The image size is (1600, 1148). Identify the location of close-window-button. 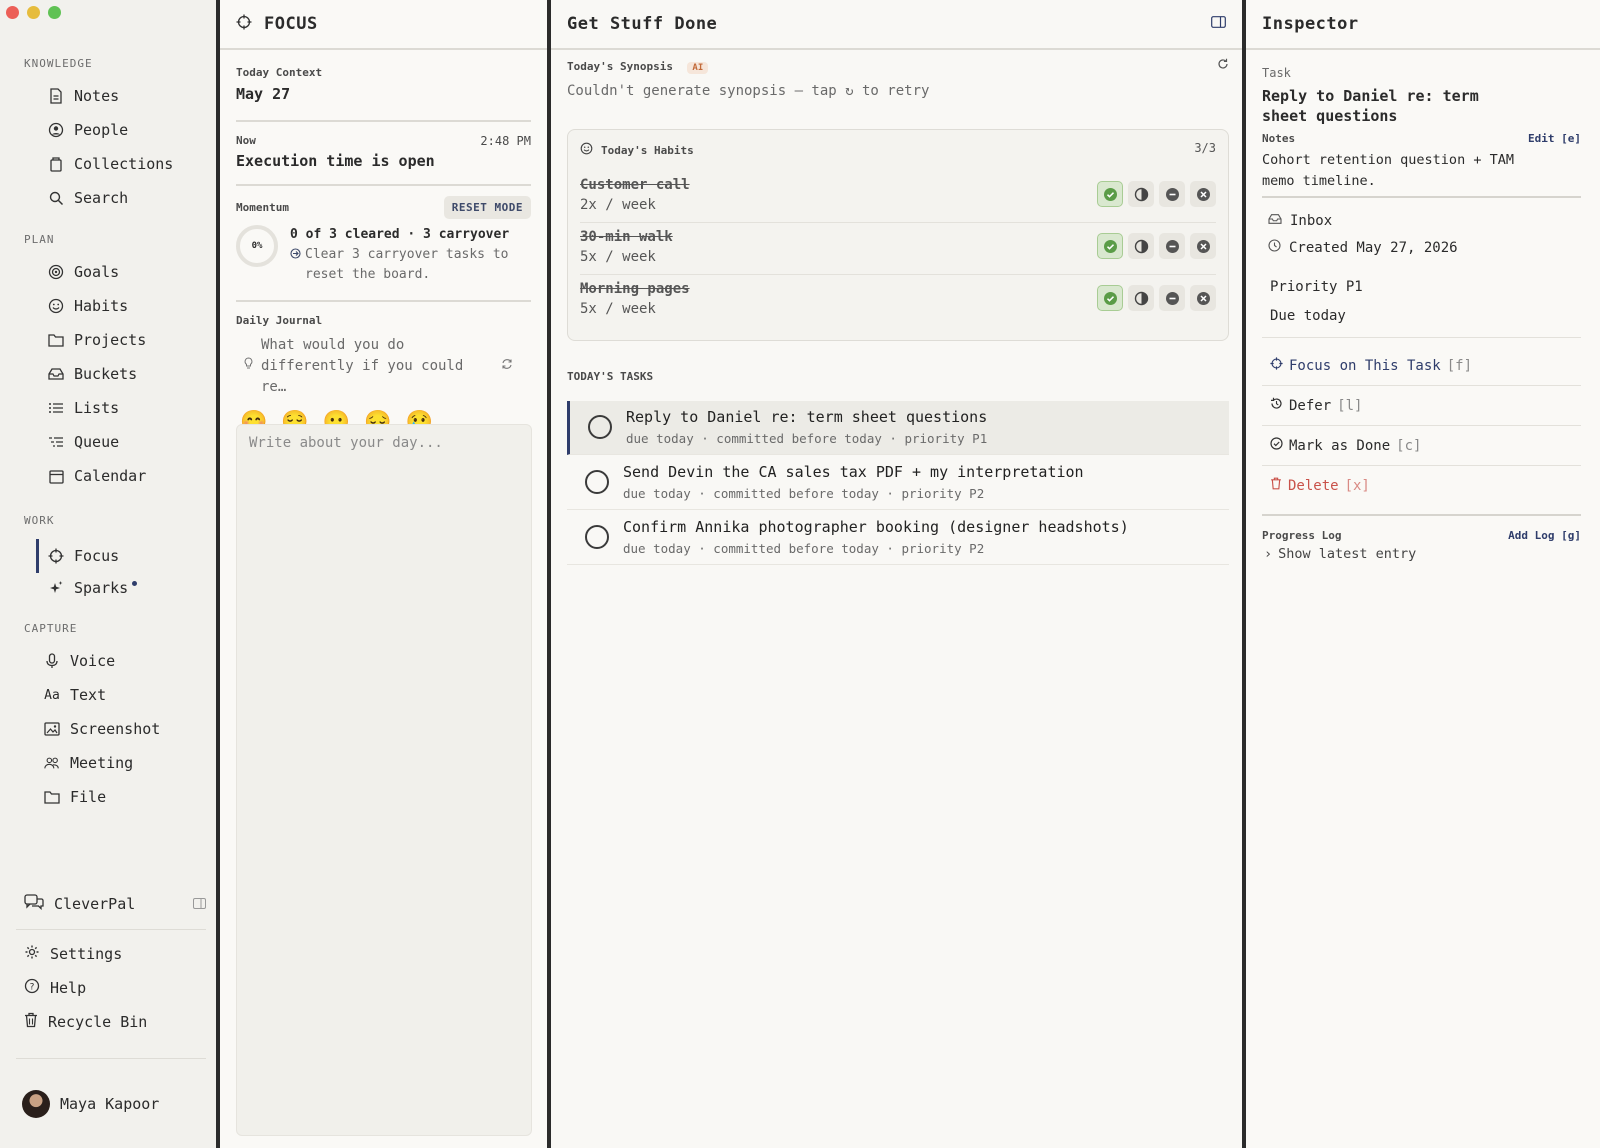
(12, 12).